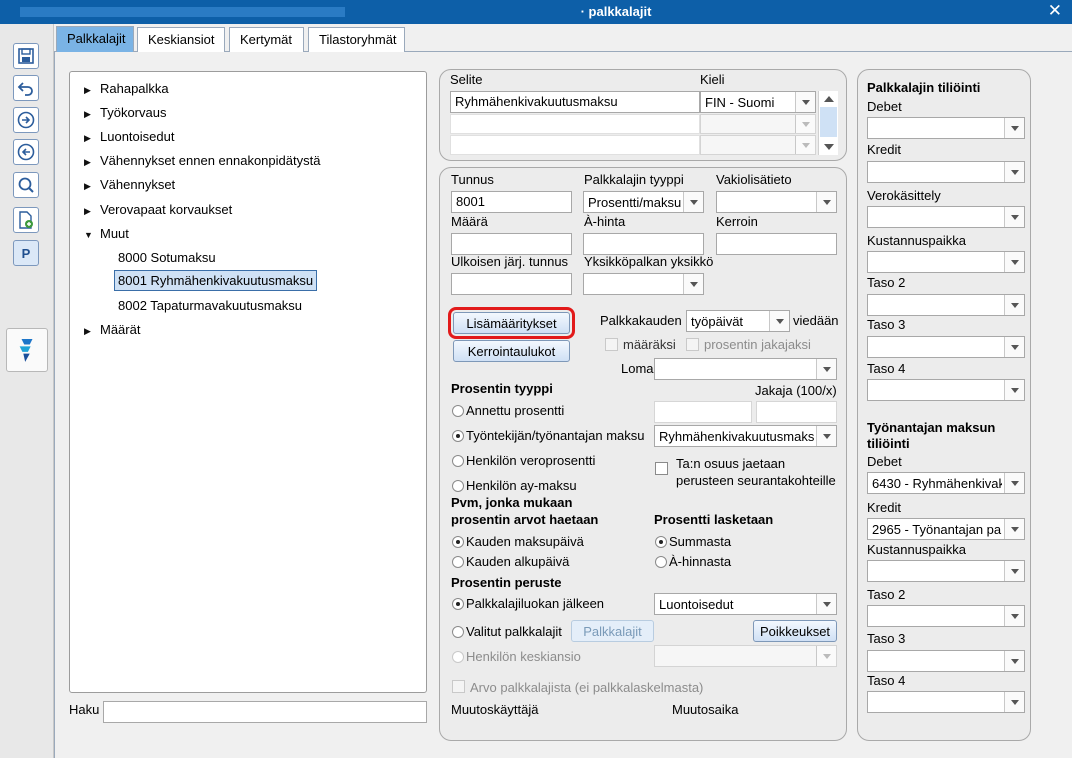  Describe the element at coordinates (738, 321) in the screenshot. I see `palkkakauden-select: työpäivät` at that location.